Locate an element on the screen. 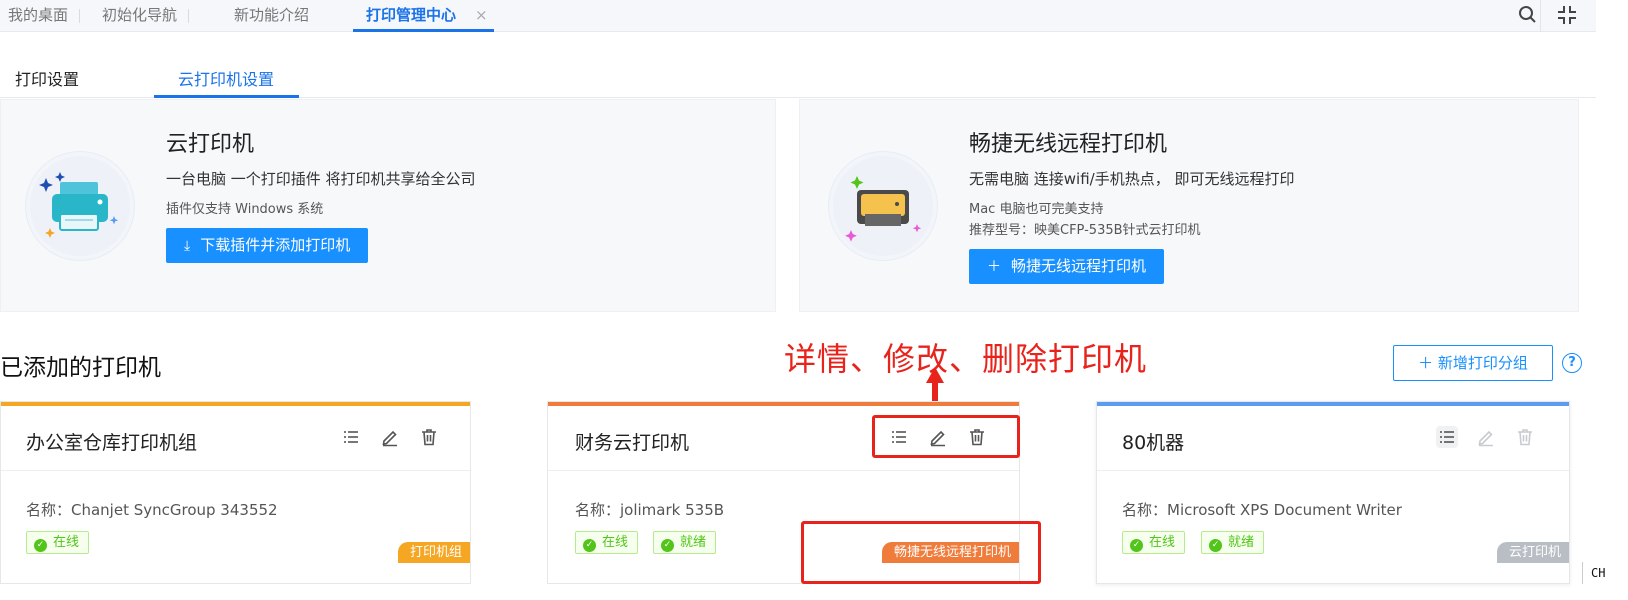 Image resolution: width=1628 pixels, height=600 pixels. wireless-printer-icon is located at coordinates (883, 209).